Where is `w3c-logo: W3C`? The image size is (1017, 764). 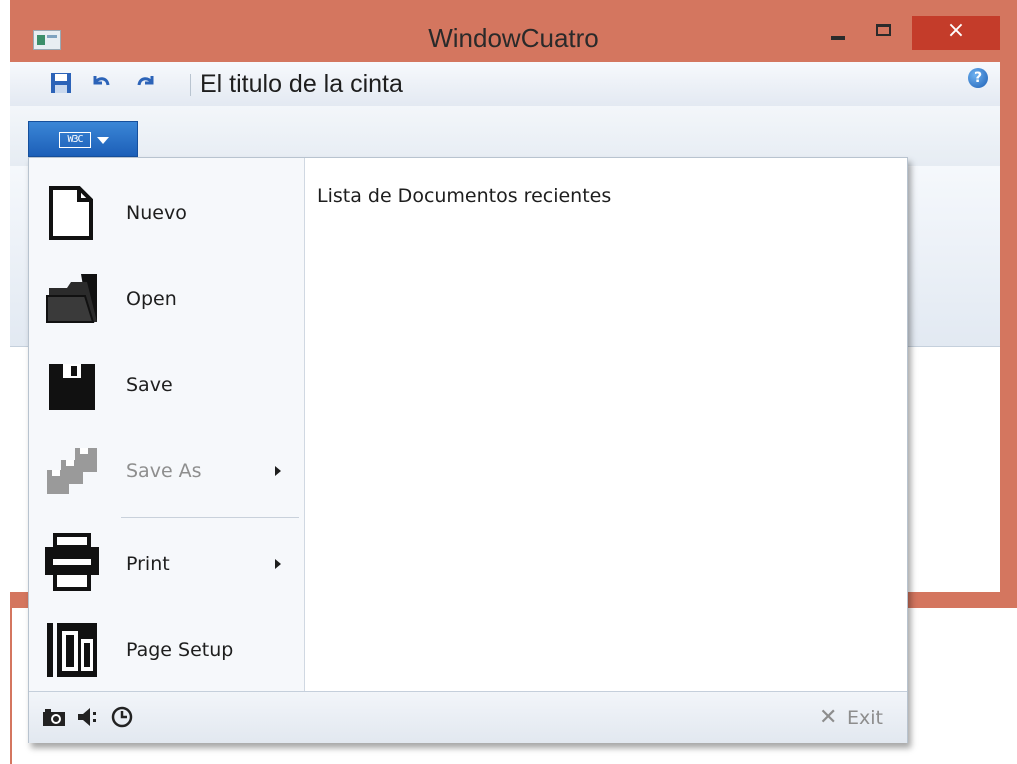
w3c-logo: W3C is located at coordinates (75, 140).